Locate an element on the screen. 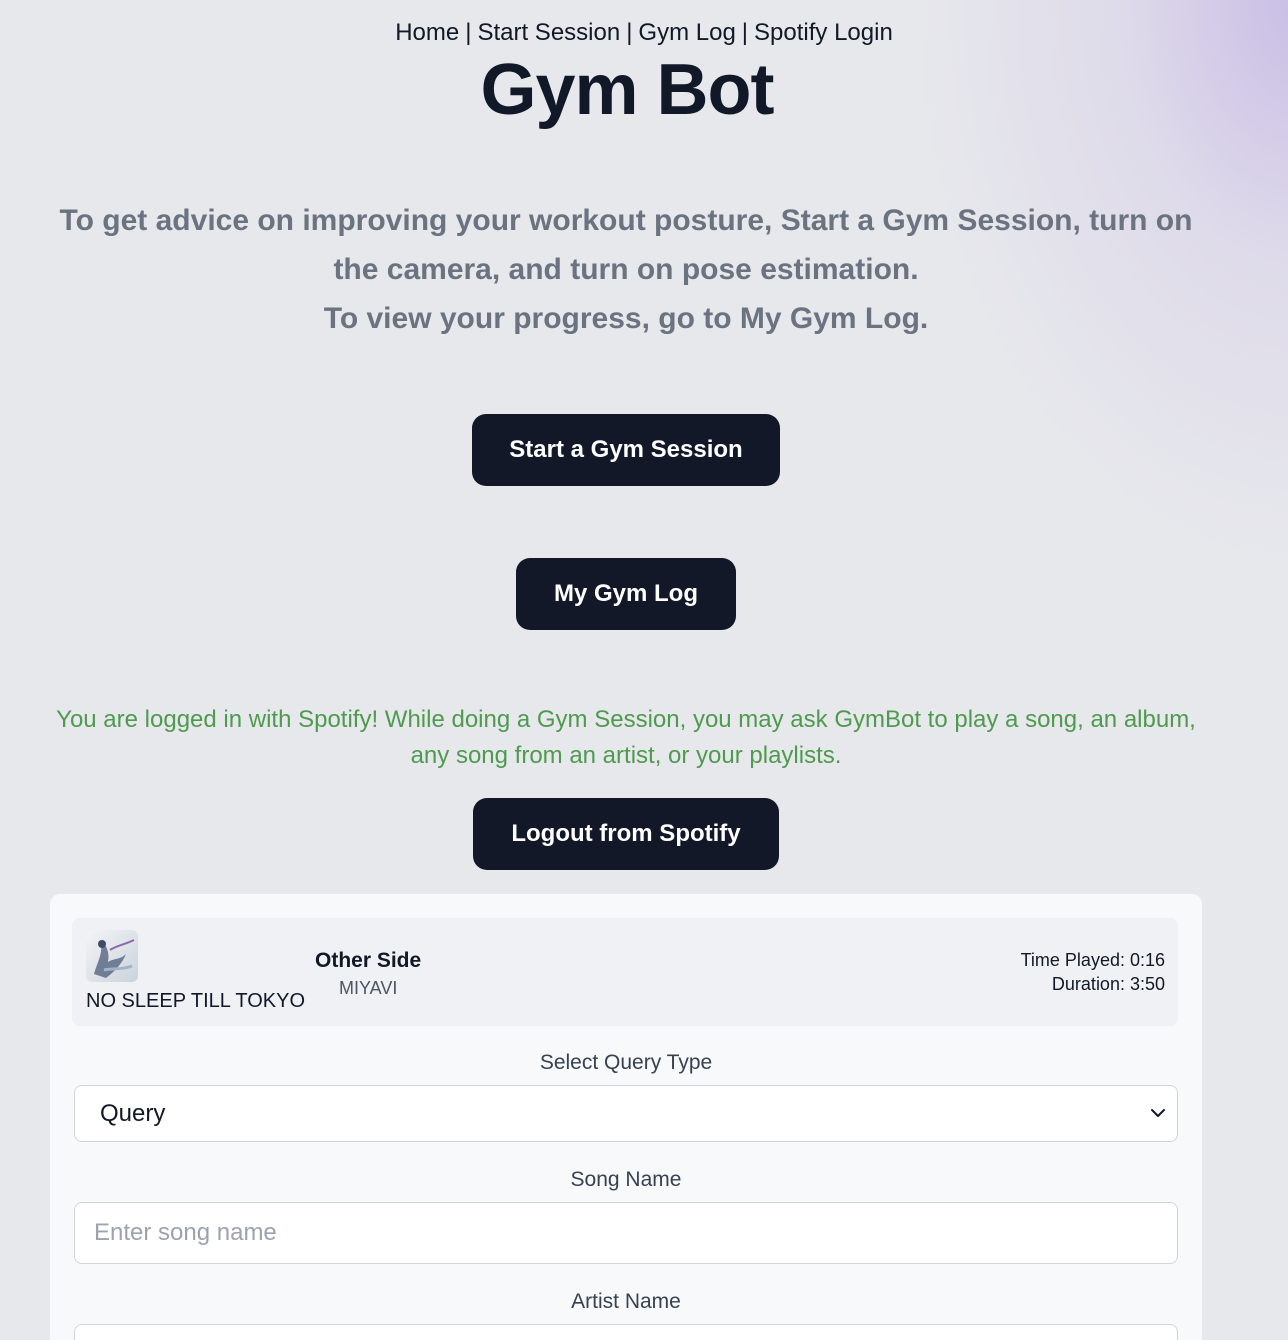 The image size is (1288, 1340). nav-gym-log-link: Gym Log is located at coordinates (686, 32).